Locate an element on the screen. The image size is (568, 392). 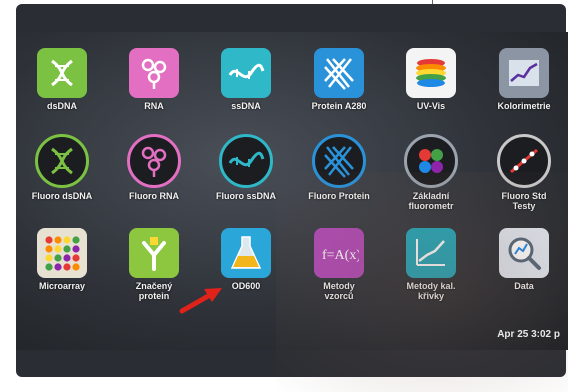
app-label: Fluoro Std Testy is located at coordinates (524, 201).